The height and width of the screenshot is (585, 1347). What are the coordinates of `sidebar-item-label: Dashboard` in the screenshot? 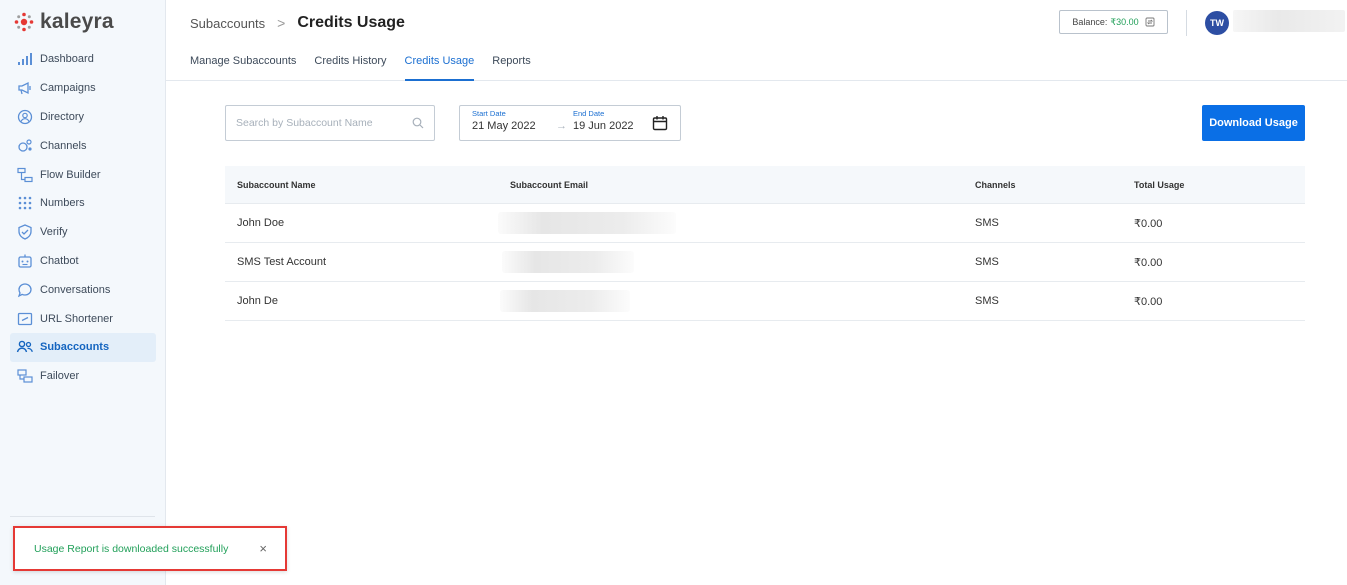 It's located at (67, 59).